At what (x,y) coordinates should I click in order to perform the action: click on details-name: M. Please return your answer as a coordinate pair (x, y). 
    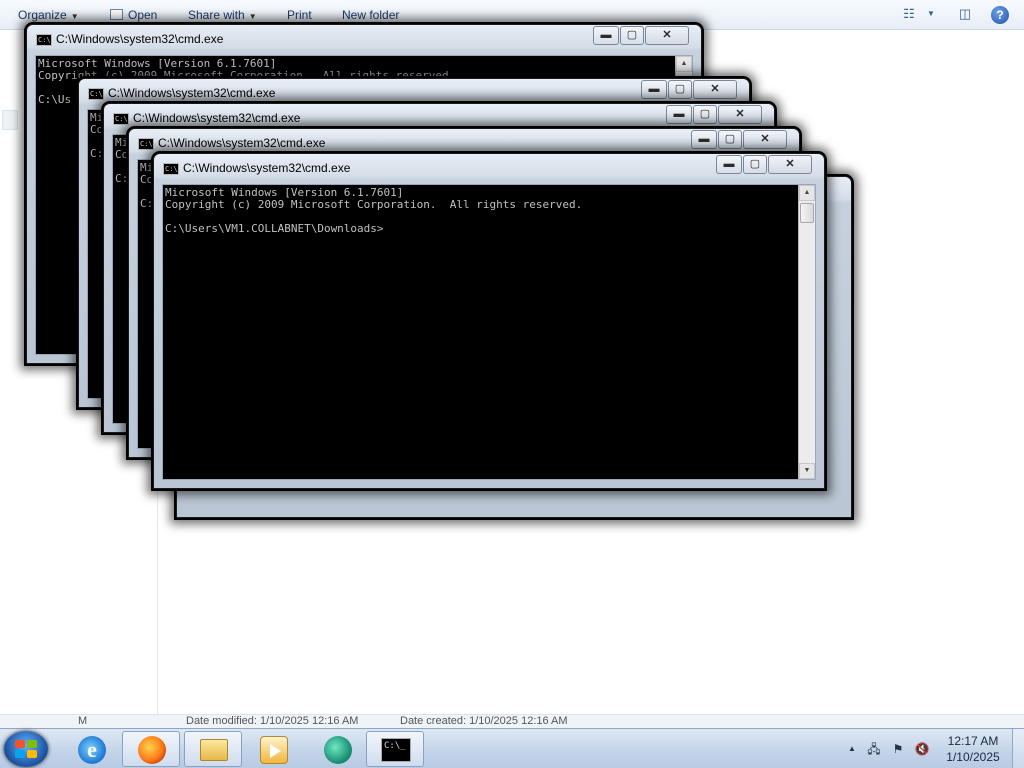
    Looking at the image, I should click on (83, 721).